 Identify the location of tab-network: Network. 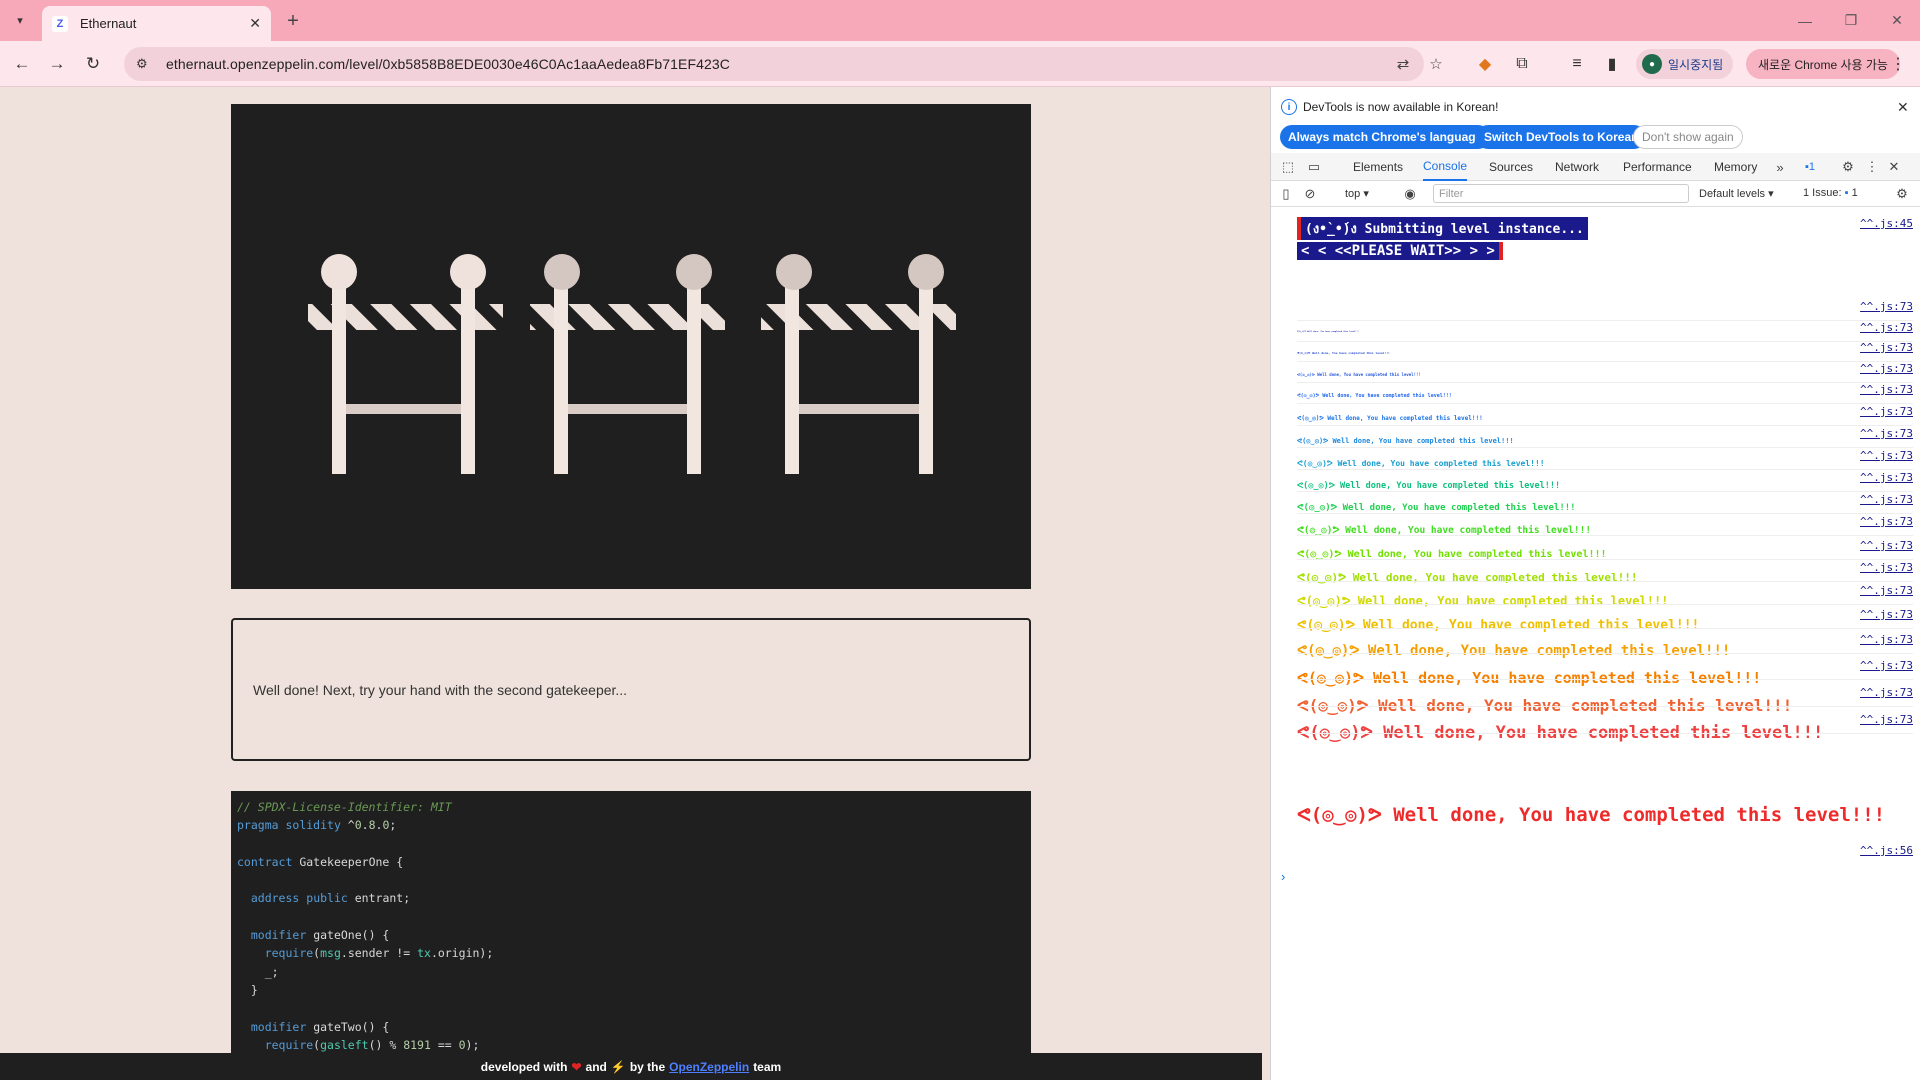
(1577, 167).